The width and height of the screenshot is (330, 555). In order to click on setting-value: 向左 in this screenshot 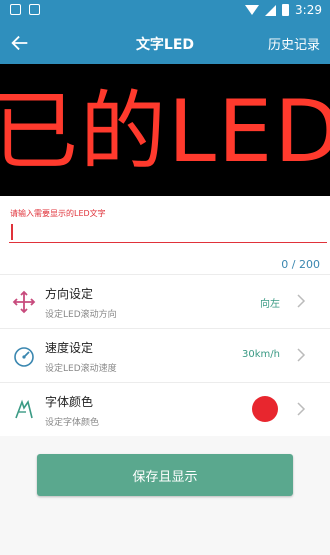, I will do `click(270, 304)`.